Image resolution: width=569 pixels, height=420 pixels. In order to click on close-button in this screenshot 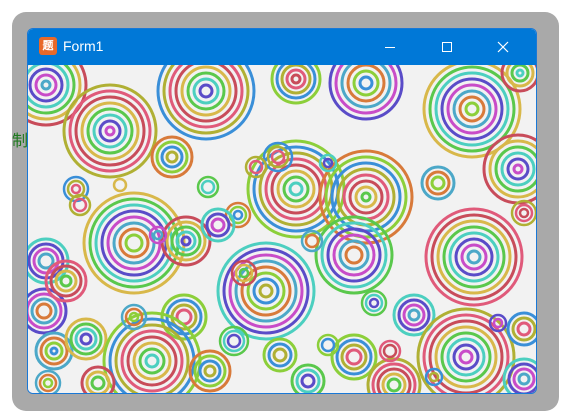, I will do `click(503, 47)`.